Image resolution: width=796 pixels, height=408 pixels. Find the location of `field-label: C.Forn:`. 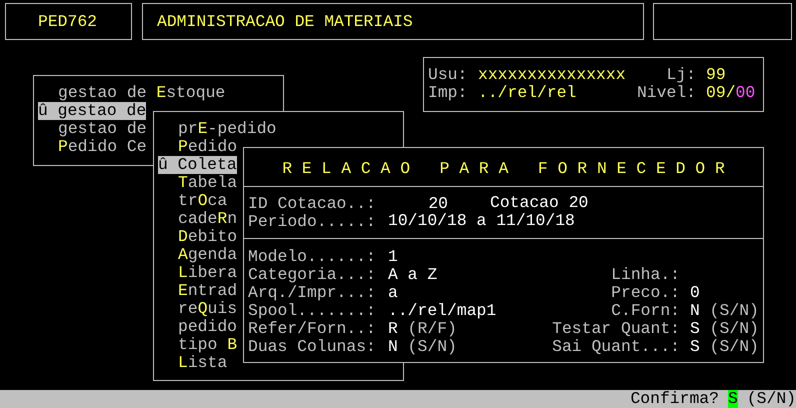

field-label: C.Forn: is located at coordinates (645, 311).